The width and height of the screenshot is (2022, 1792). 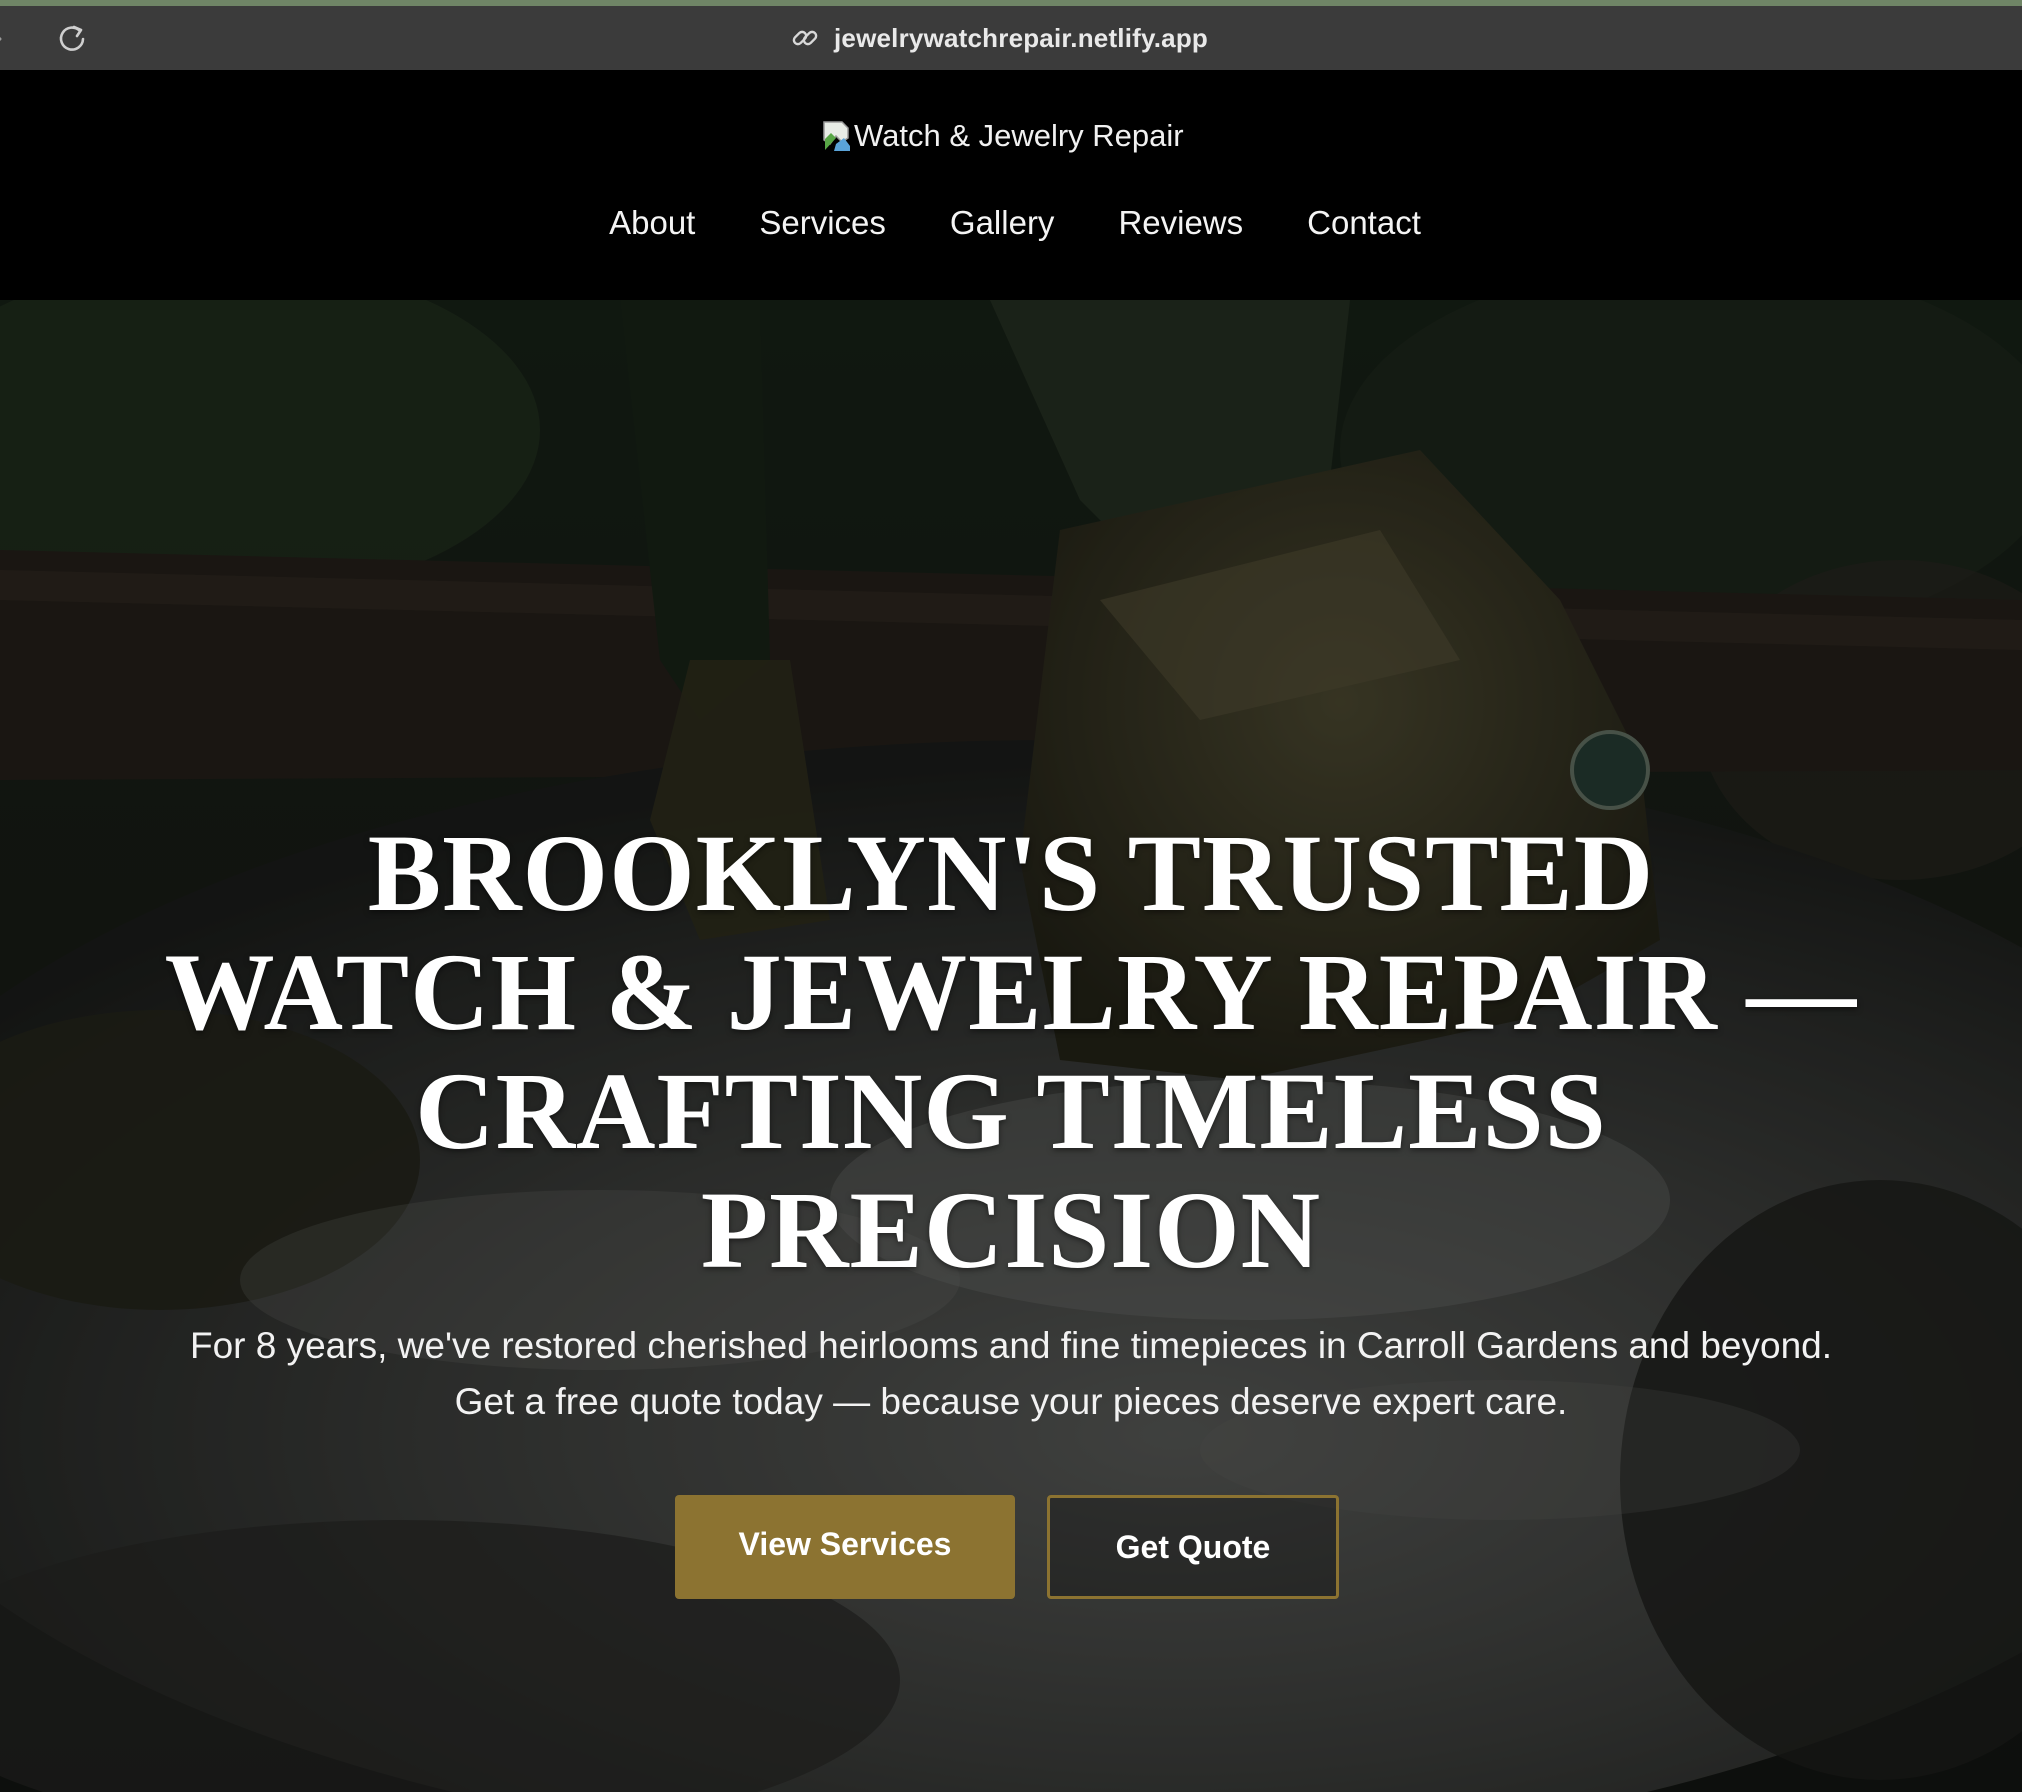 What do you see at coordinates (1364, 223) in the screenshot?
I see `nav-link-contact: Contact` at bounding box center [1364, 223].